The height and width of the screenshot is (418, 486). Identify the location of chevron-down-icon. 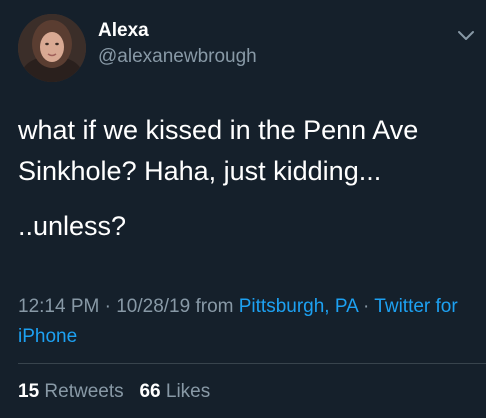
(466, 35).